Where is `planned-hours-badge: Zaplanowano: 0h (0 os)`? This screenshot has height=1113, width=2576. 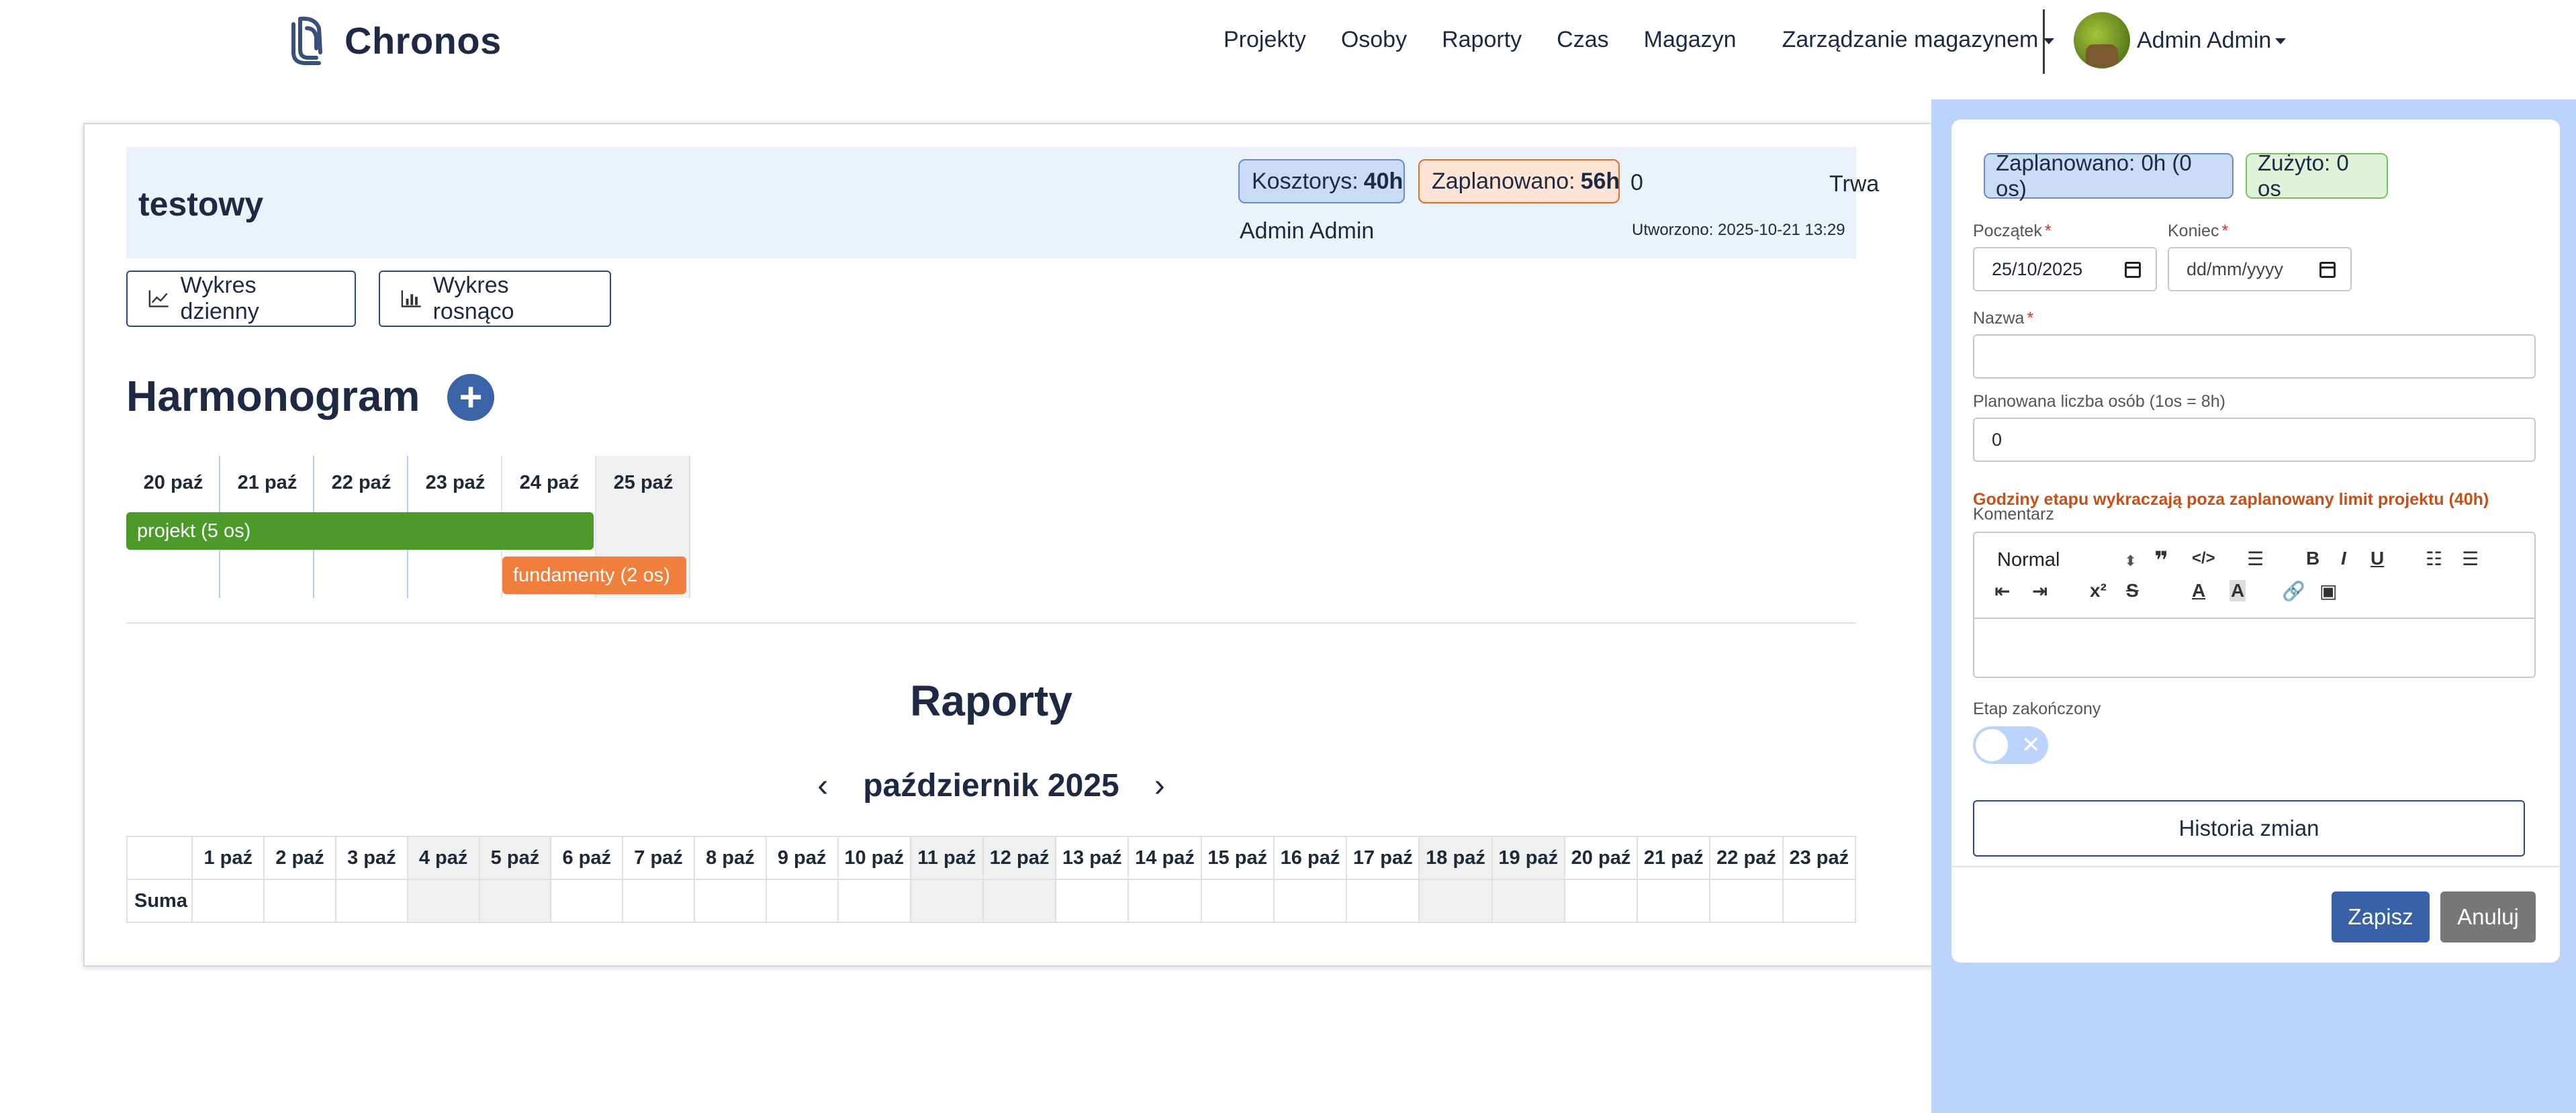
planned-hours-badge: Zaplanowano: 0h (0 os) is located at coordinates (2109, 175).